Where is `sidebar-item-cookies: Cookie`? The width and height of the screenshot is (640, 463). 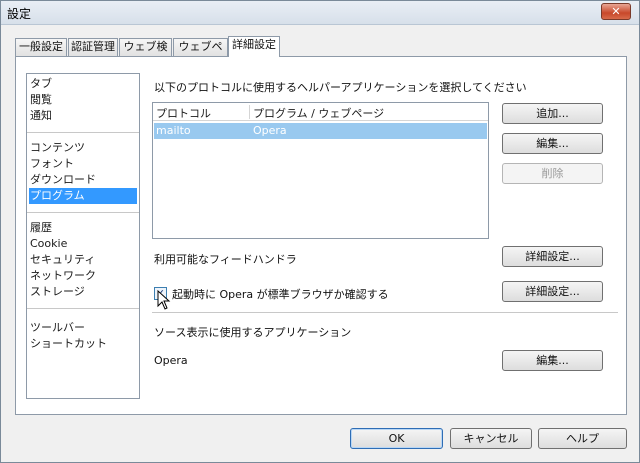 sidebar-item-cookies: Cookie is located at coordinates (83, 244).